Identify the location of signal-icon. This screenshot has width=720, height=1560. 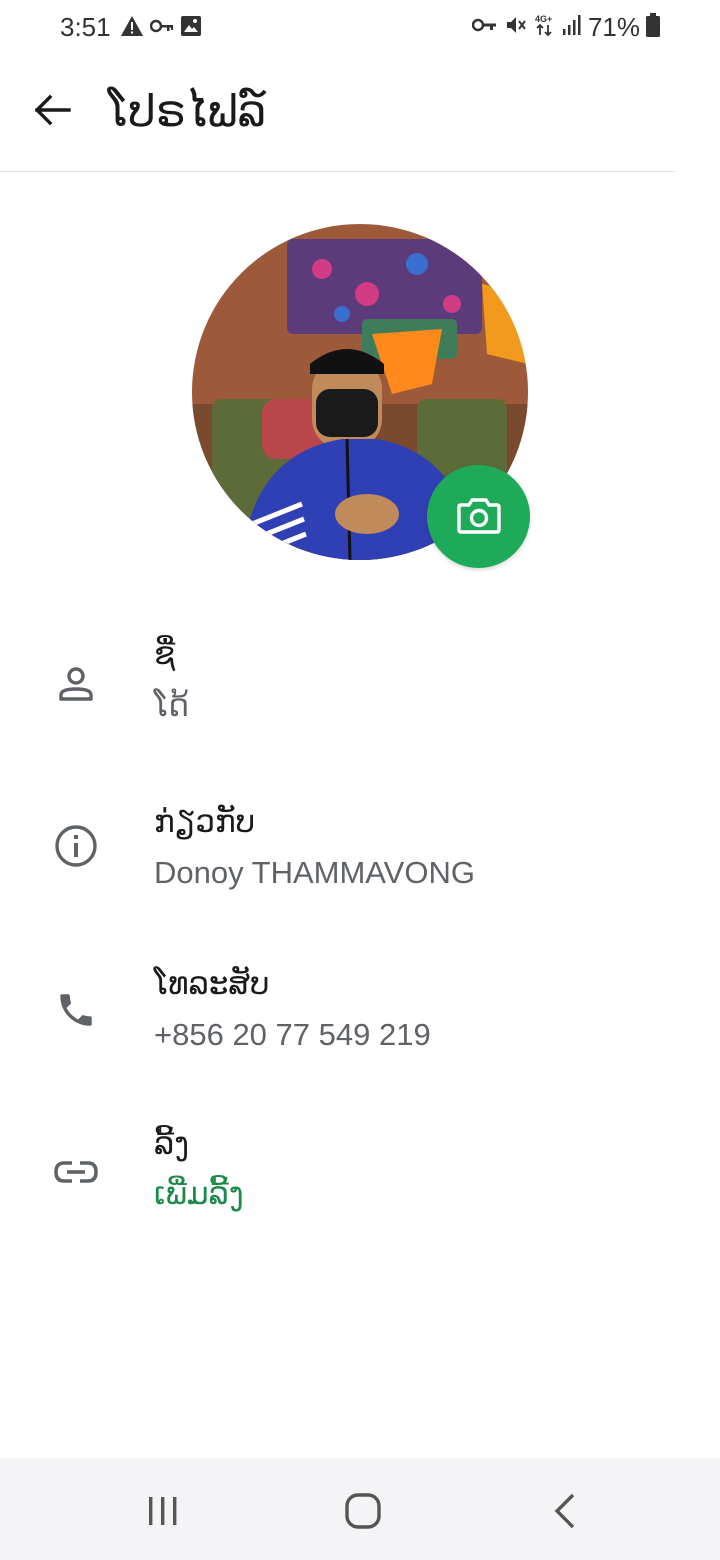
(572, 27).